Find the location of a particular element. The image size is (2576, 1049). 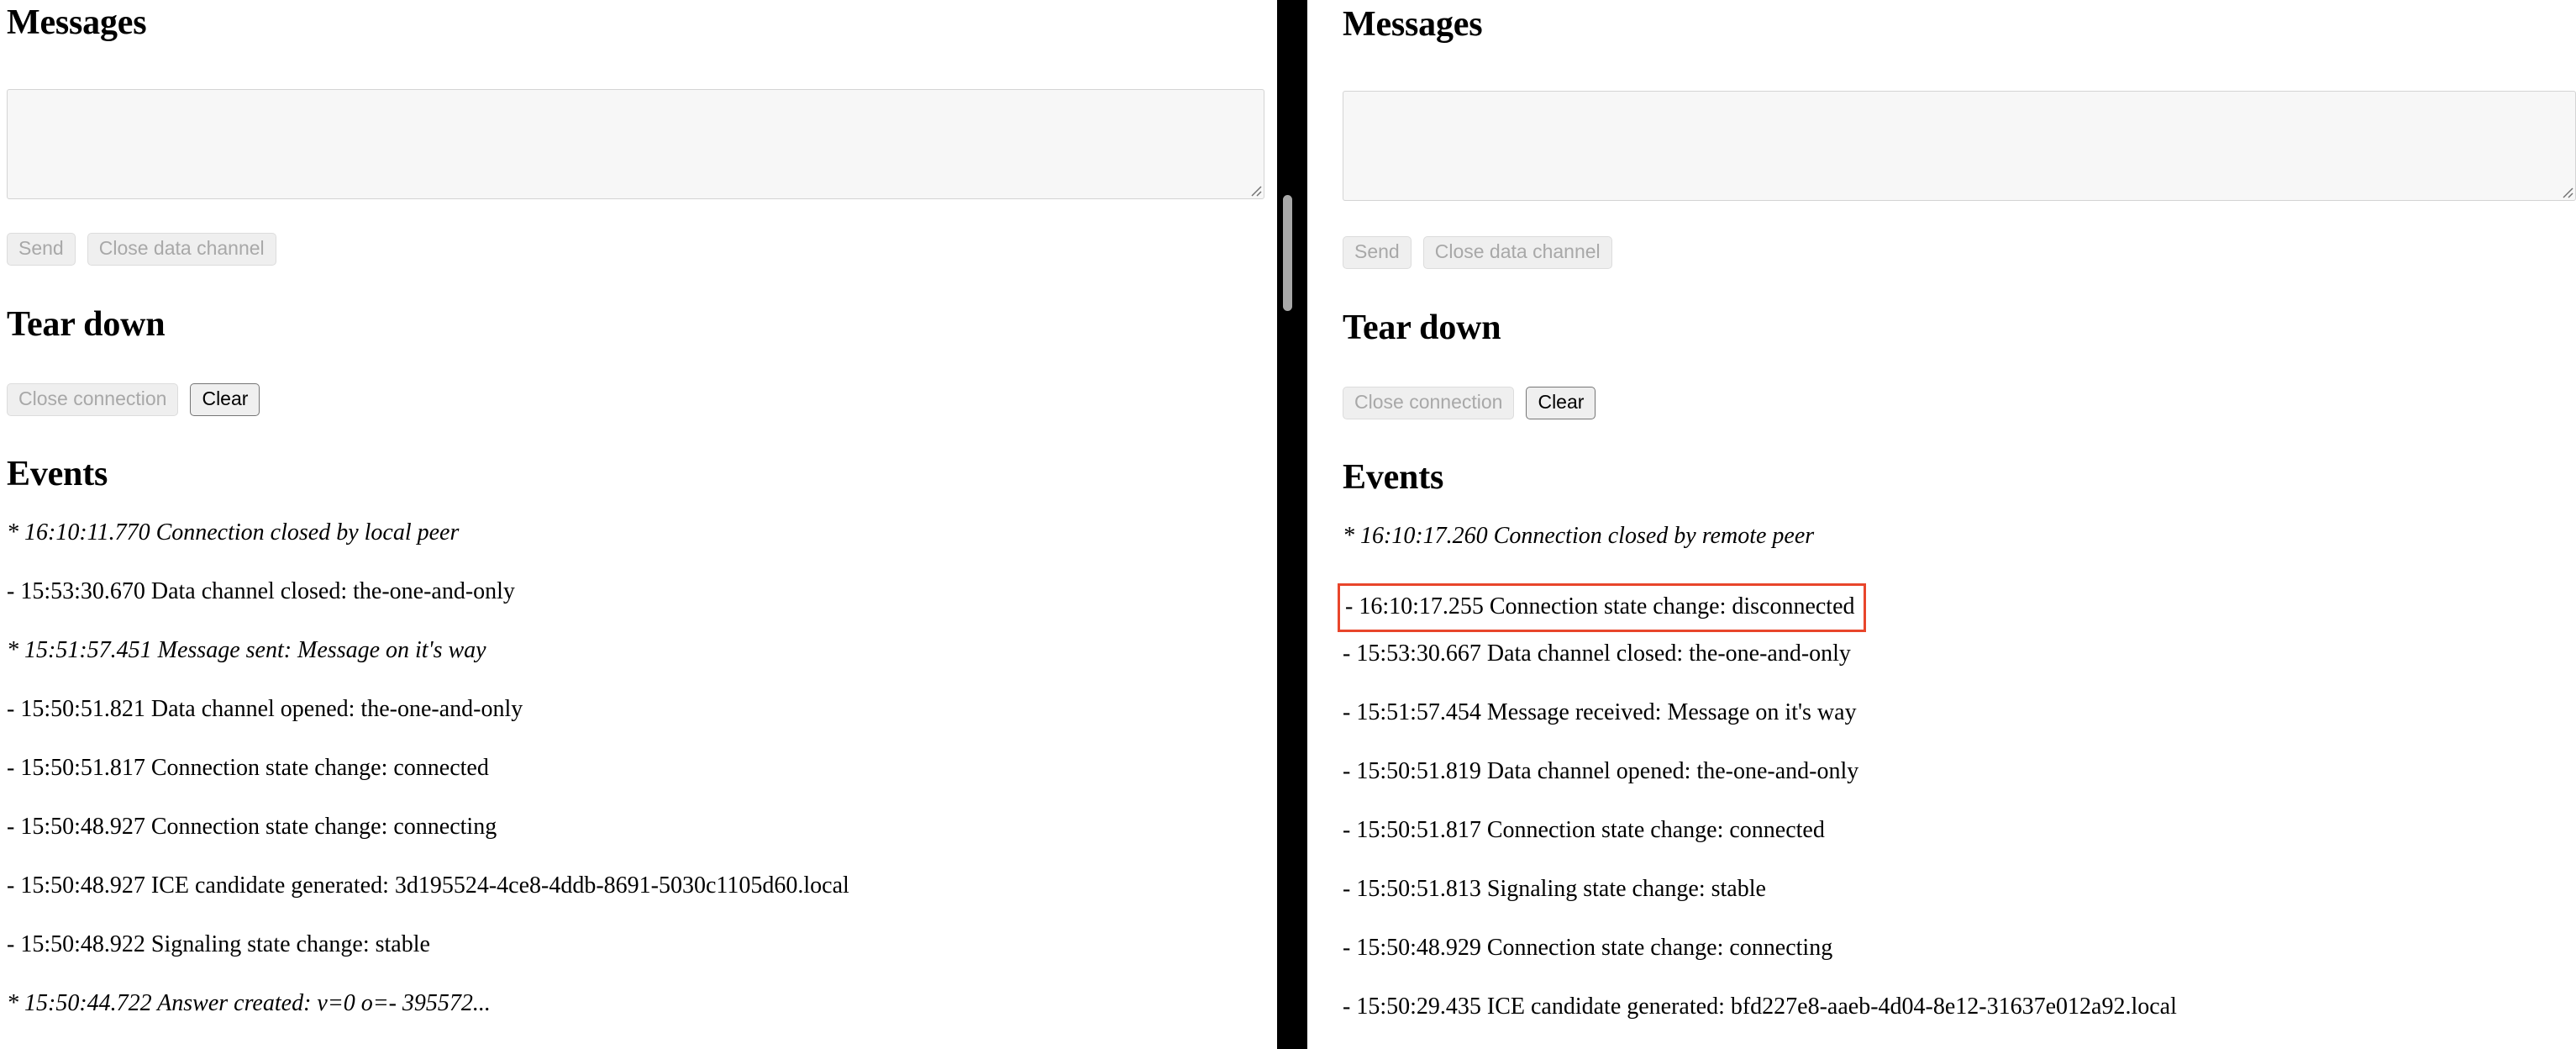

close-data-channel-button-left: Close data channel is located at coordinates (181, 249).